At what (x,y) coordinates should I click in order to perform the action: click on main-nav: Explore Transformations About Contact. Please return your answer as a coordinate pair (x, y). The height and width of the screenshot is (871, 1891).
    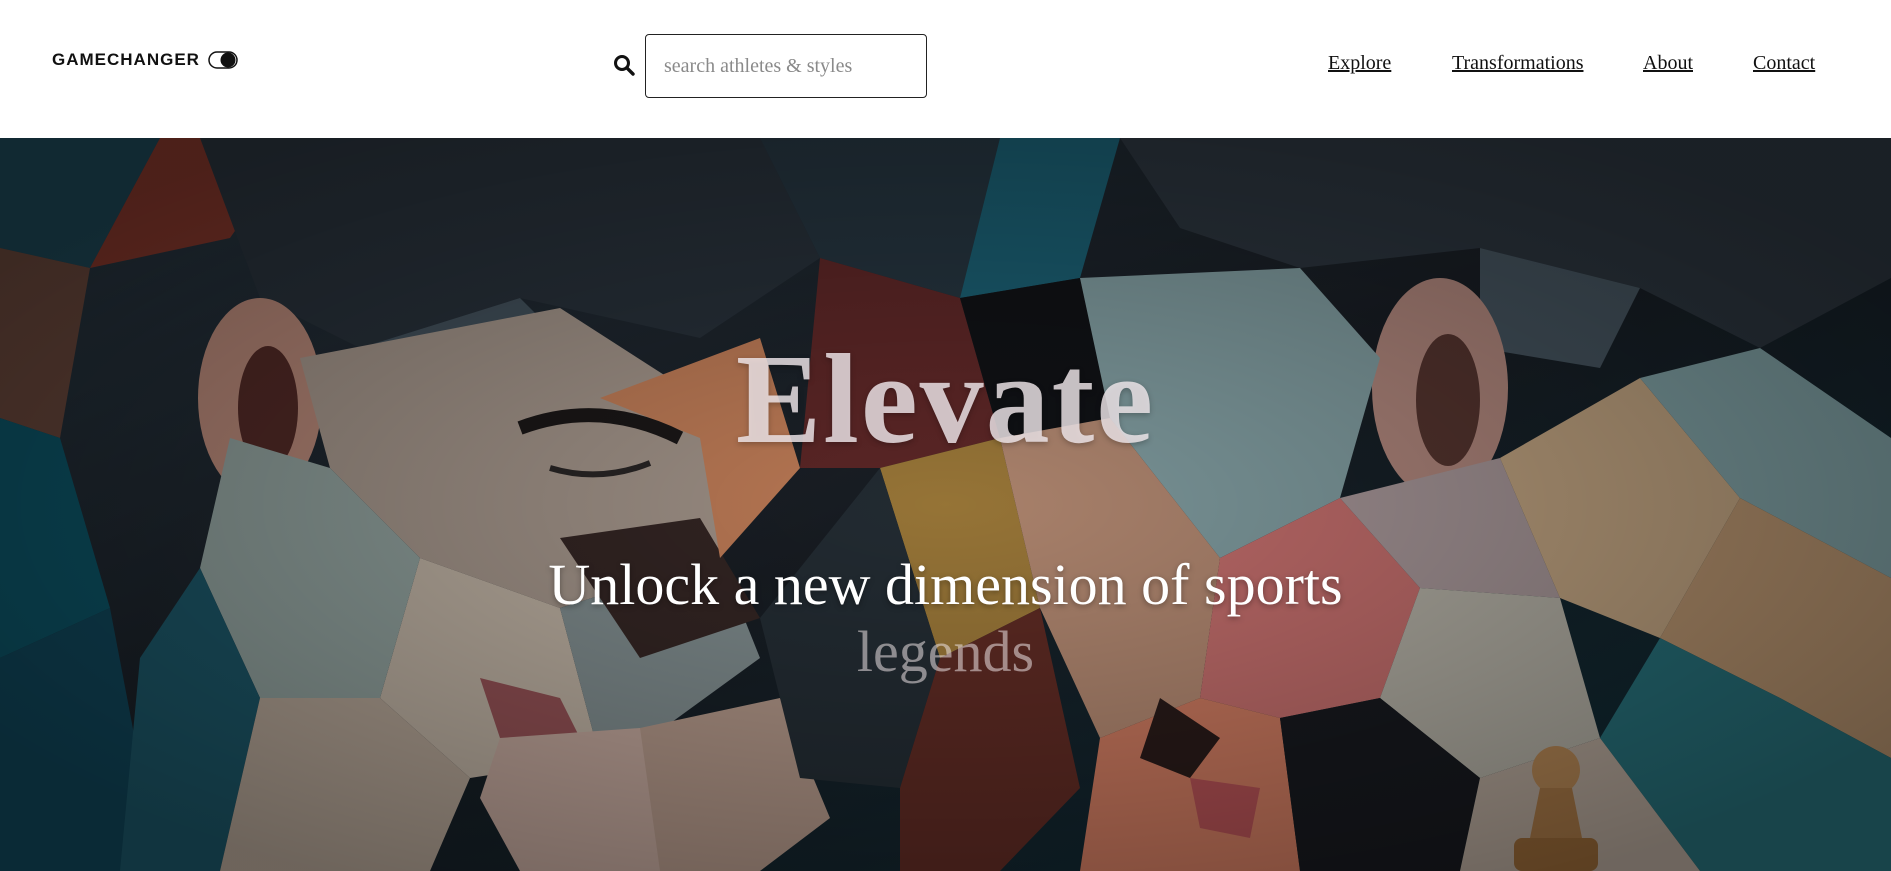
    Looking at the image, I should click on (945, 67).